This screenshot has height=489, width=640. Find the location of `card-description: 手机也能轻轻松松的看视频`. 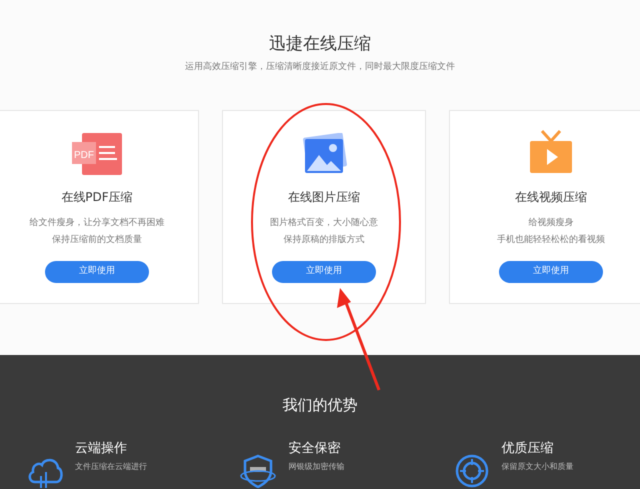

card-description: 手机也能轻轻松松的看视频 is located at coordinates (551, 240).